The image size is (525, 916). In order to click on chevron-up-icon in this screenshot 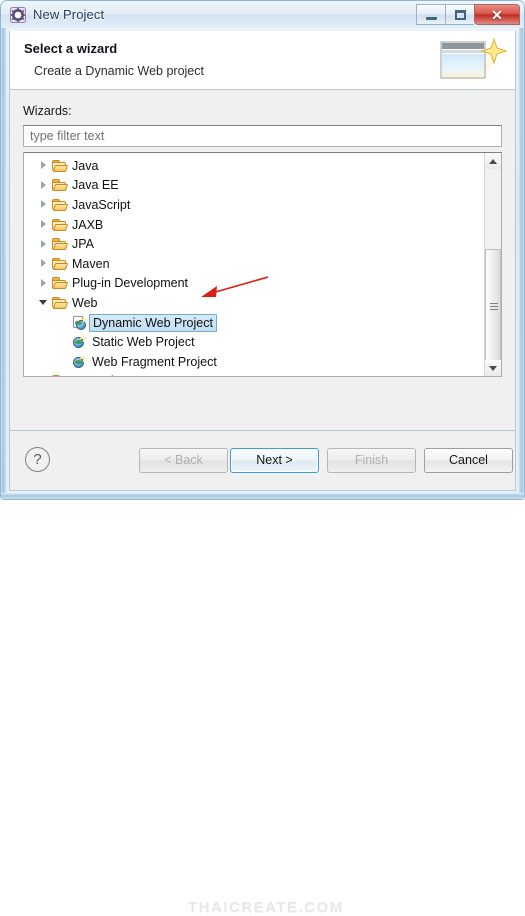, I will do `click(493, 161)`.